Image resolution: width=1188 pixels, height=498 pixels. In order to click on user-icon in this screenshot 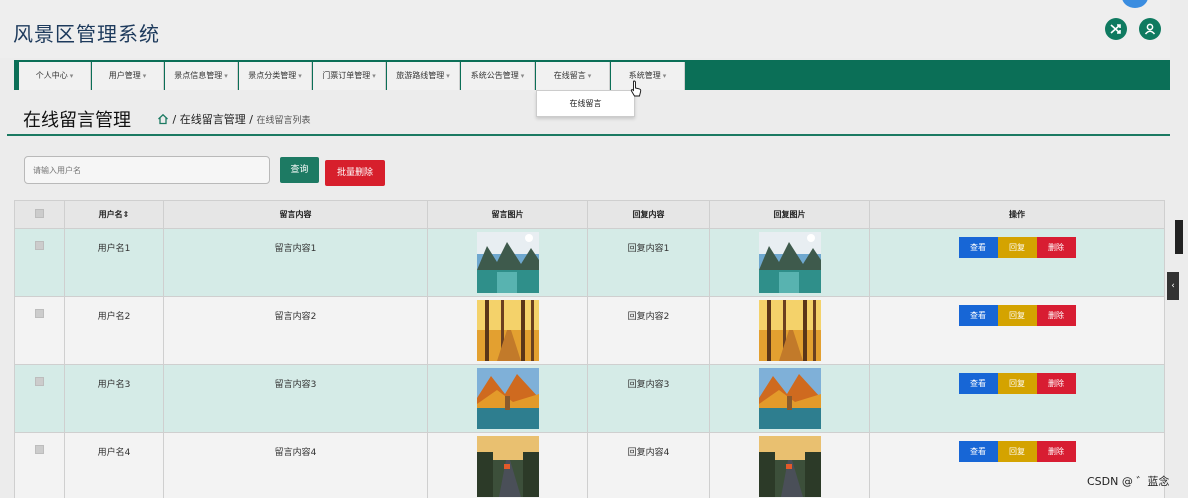, I will do `click(1150, 29)`.